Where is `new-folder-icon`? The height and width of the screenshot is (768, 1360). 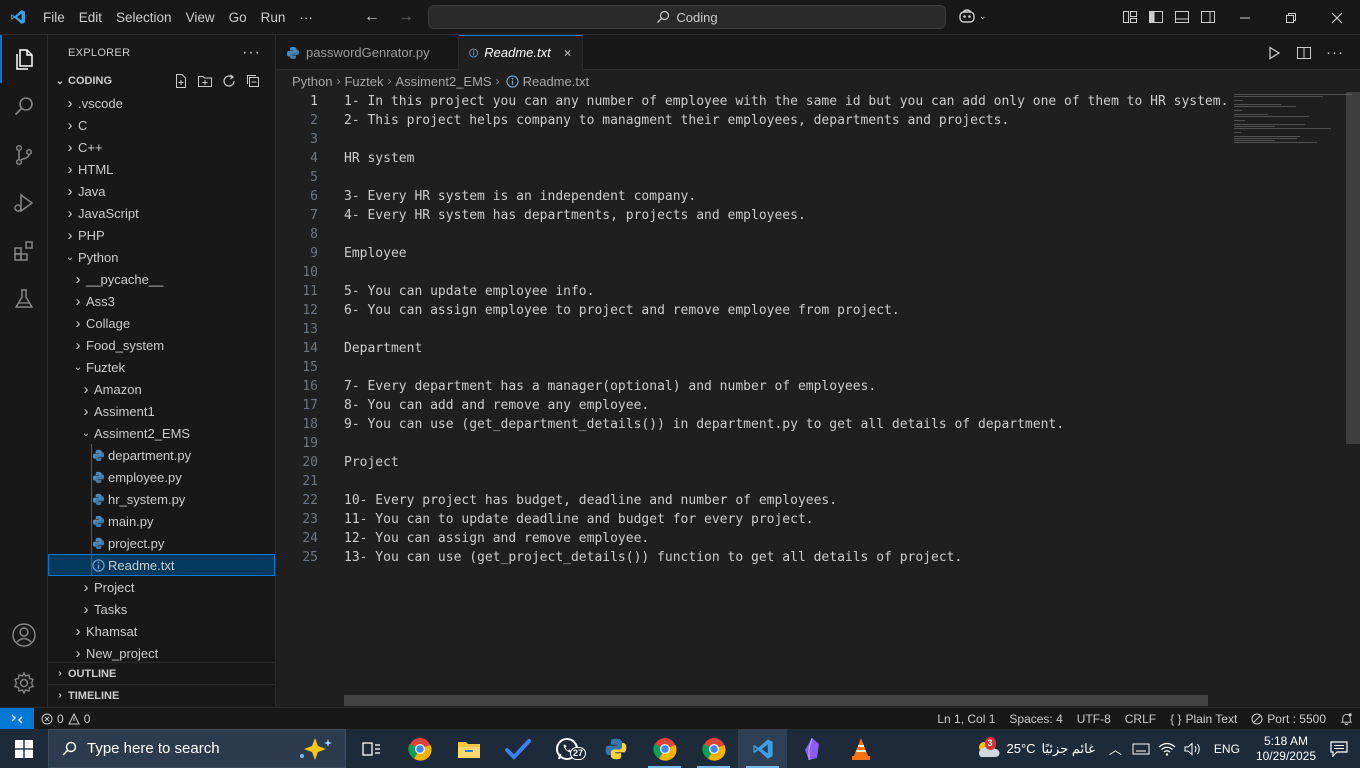
new-folder-icon is located at coordinates (205, 81).